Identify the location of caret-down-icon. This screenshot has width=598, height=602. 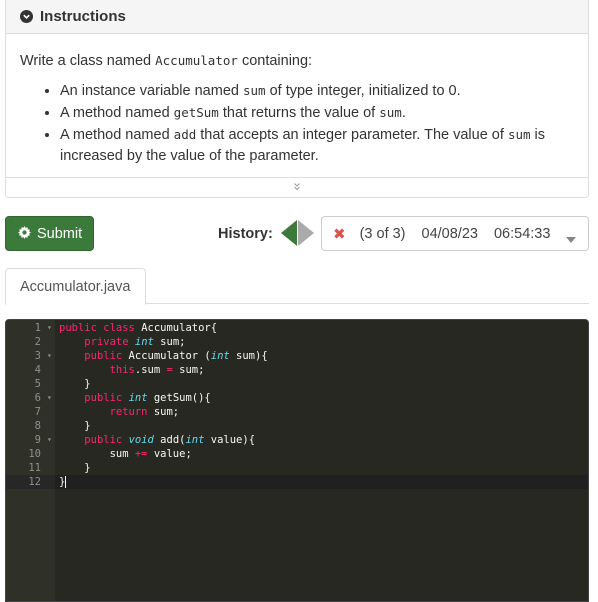
(571, 239).